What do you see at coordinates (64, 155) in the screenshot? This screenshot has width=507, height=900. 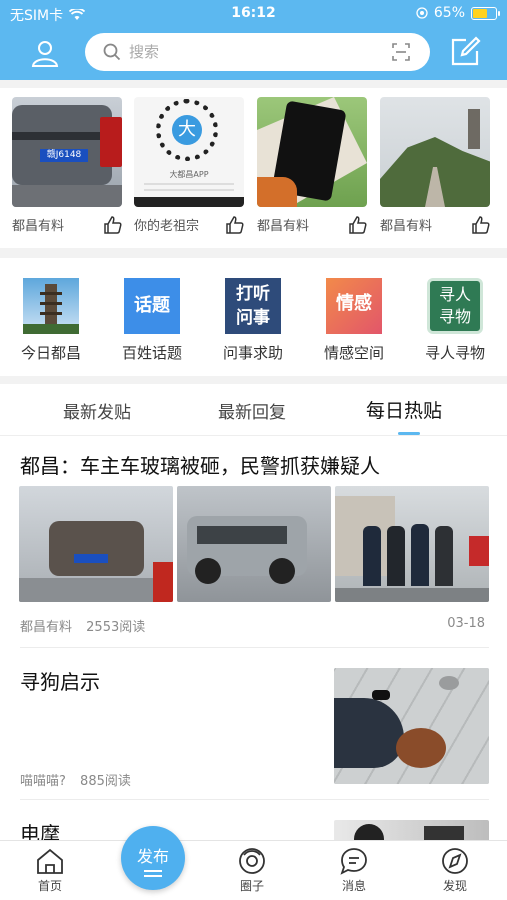 I see `license-plate: 赣J6148` at bounding box center [64, 155].